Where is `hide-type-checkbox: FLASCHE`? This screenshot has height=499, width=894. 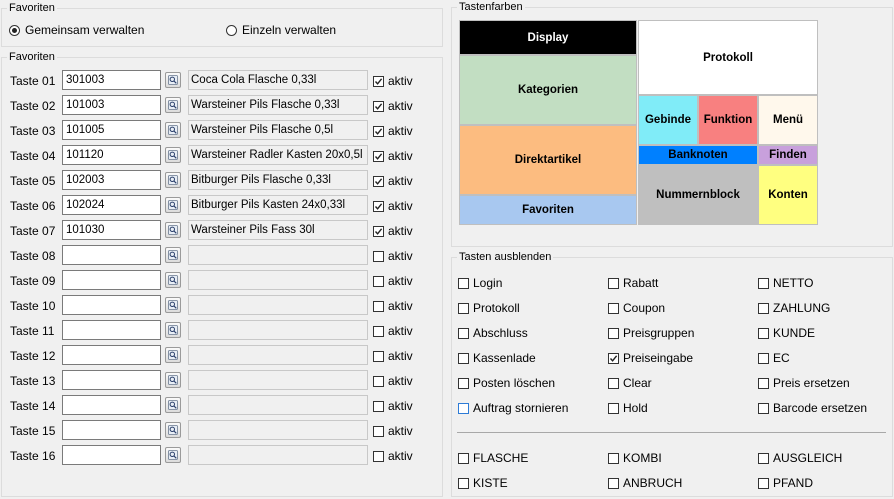 hide-type-checkbox: FLASCHE is located at coordinates (493, 458).